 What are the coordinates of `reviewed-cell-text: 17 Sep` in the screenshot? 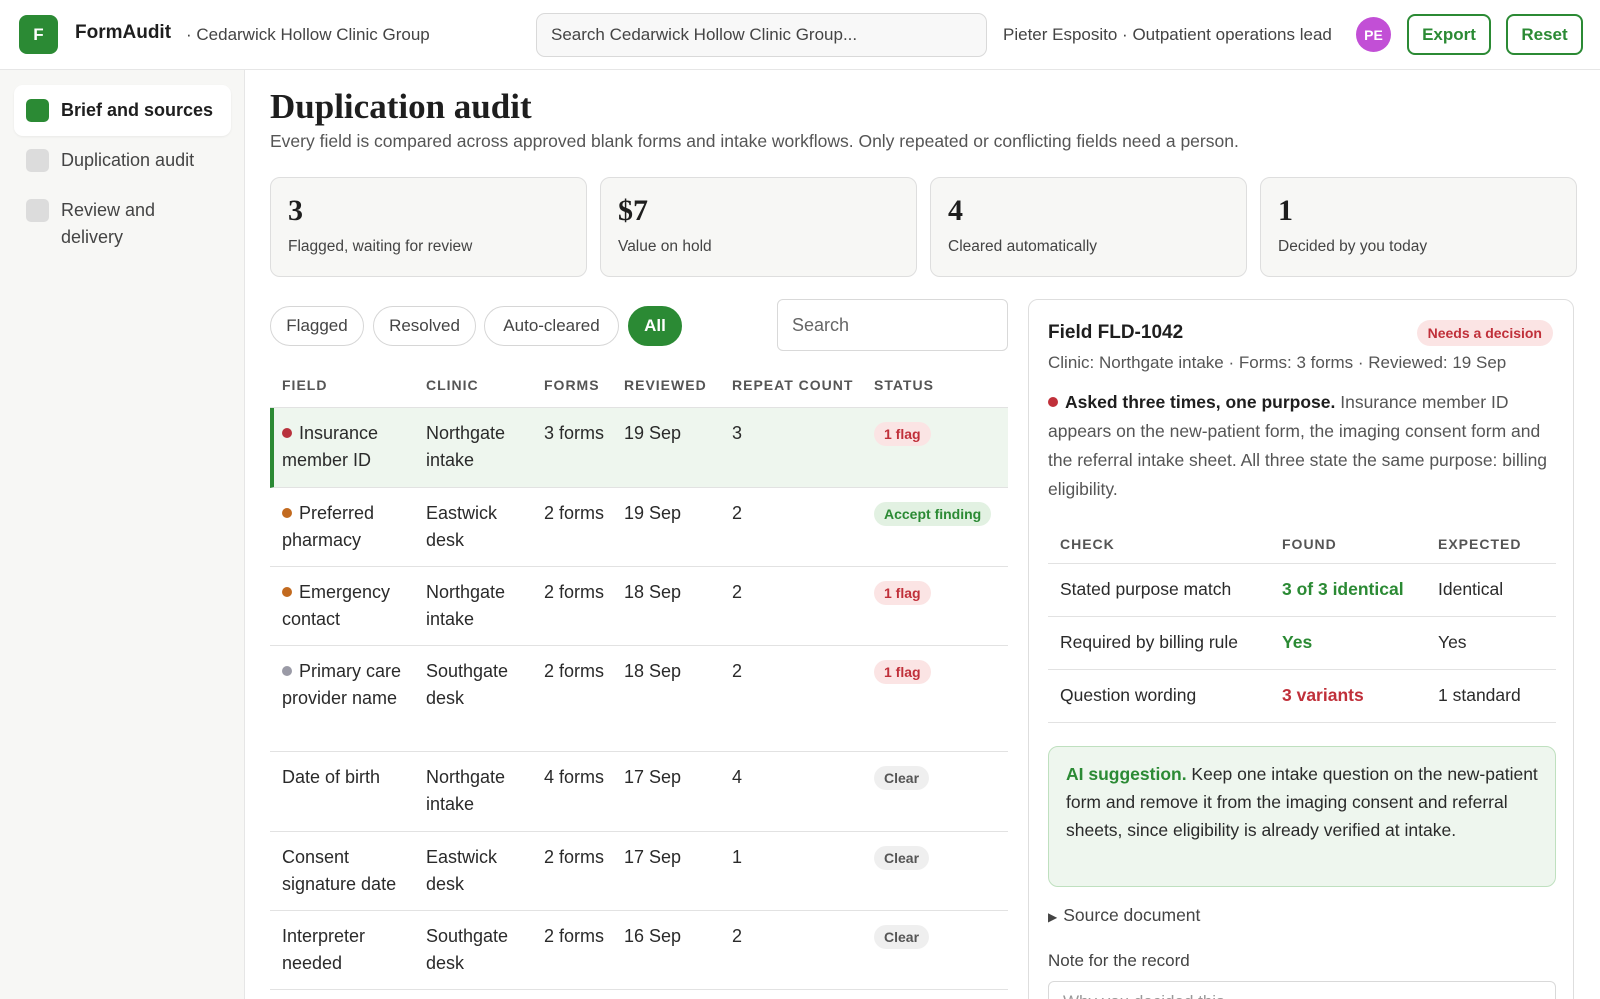 It's located at (653, 857).